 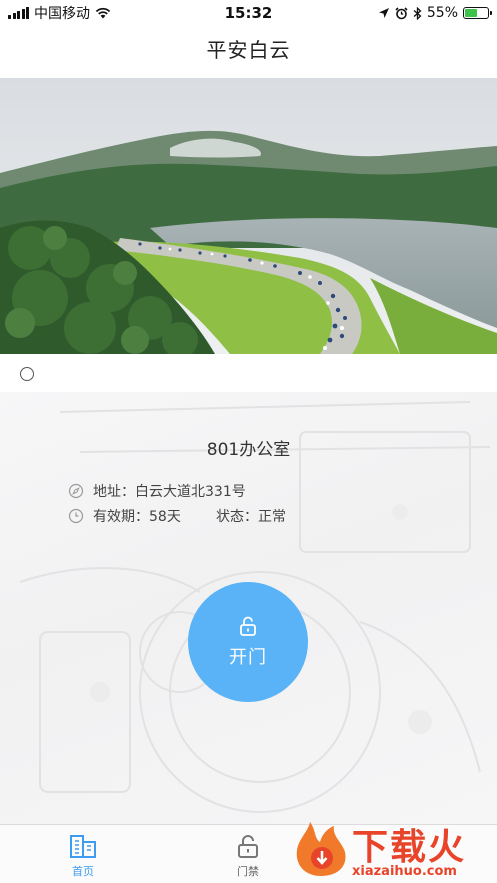 What do you see at coordinates (409, 847) in the screenshot?
I see `watermark-brand: 下载火` at bounding box center [409, 847].